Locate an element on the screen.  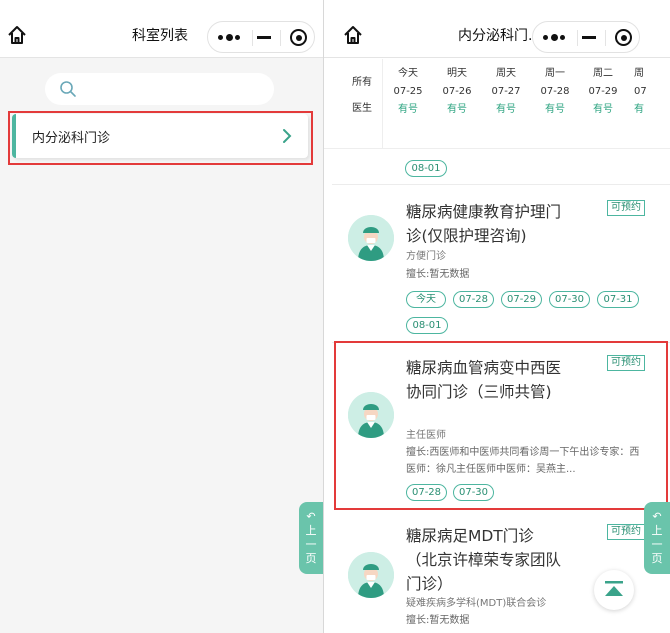
availability: 有 is located at coordinates (639, 109).